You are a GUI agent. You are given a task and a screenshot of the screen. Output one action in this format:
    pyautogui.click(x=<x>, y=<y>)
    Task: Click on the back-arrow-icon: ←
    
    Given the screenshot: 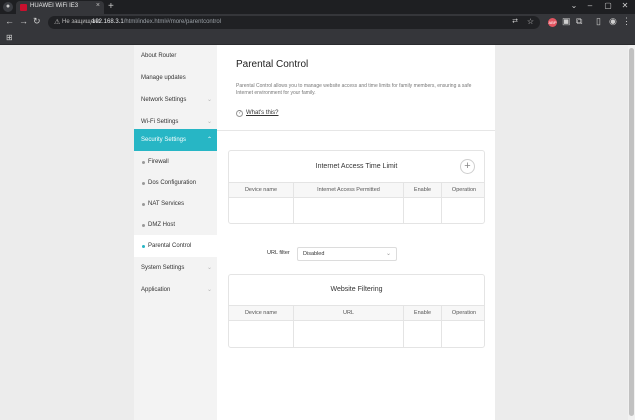 What is the action you would take?
    pyautogui.click(x=9, y=21)
    